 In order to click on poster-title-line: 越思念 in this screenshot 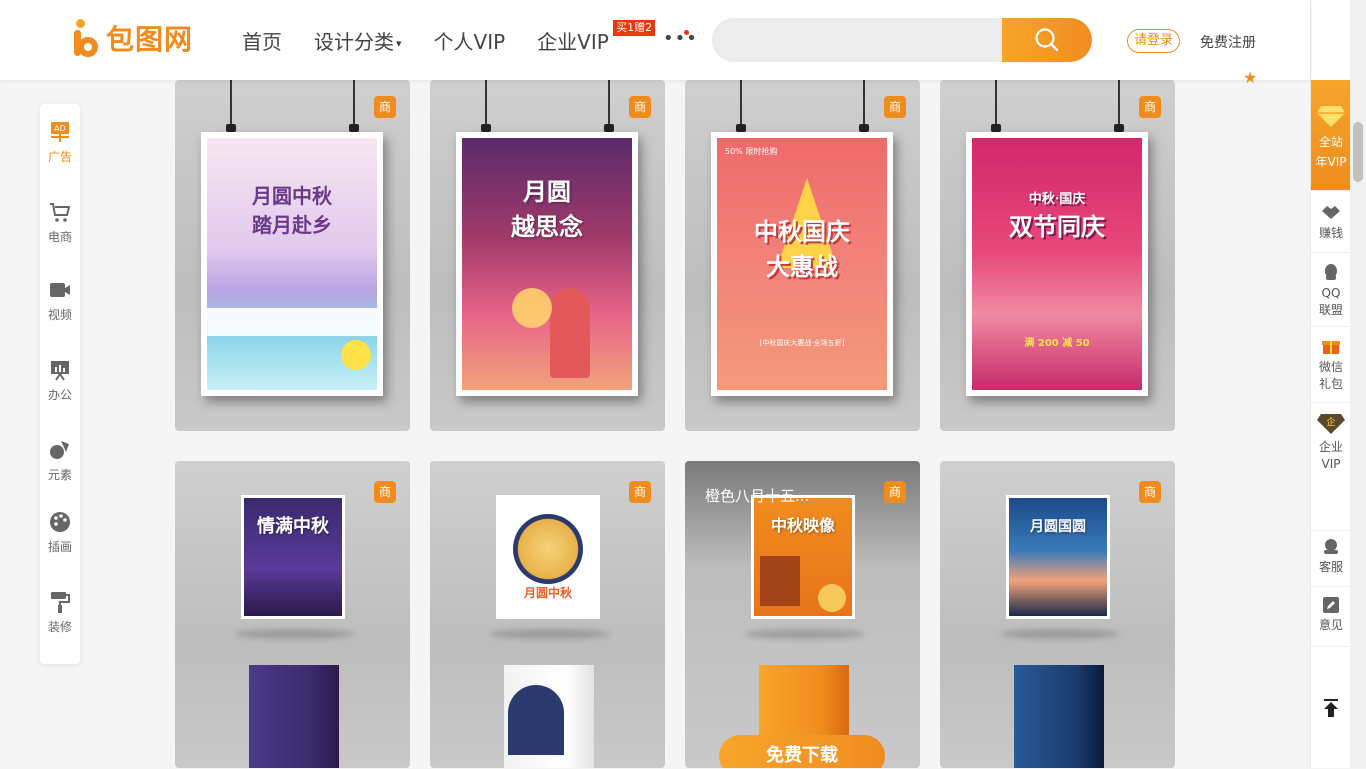, I will do `click(547, 226)`.